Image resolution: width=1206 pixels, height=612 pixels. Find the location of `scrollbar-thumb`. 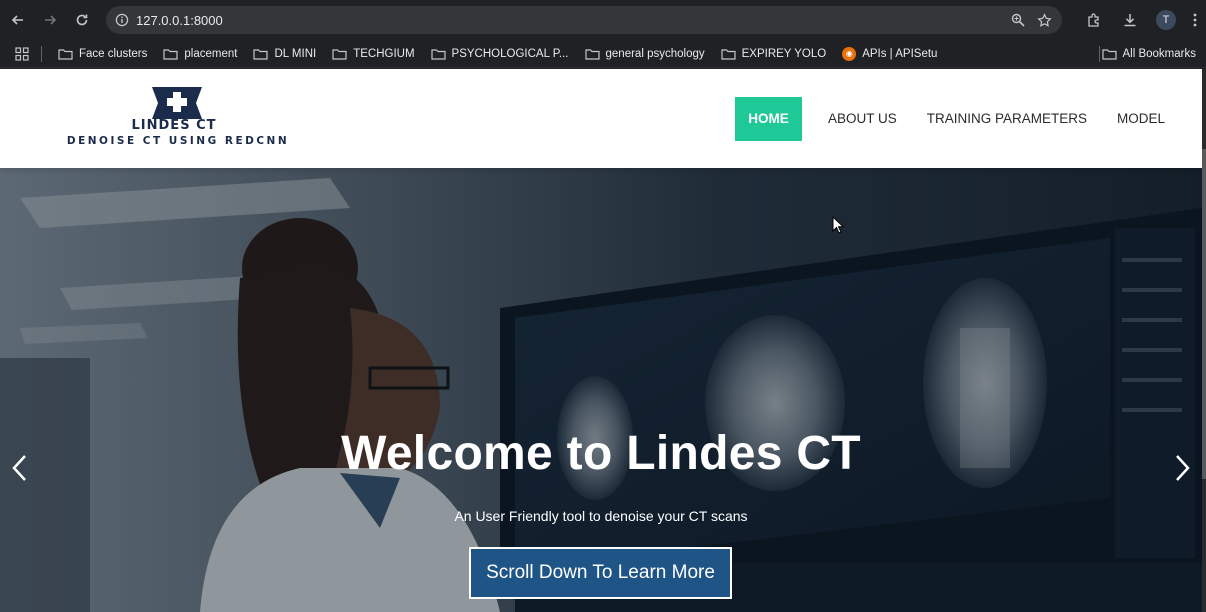

scrollbar-thumb is located at coordinates (1204, 314).